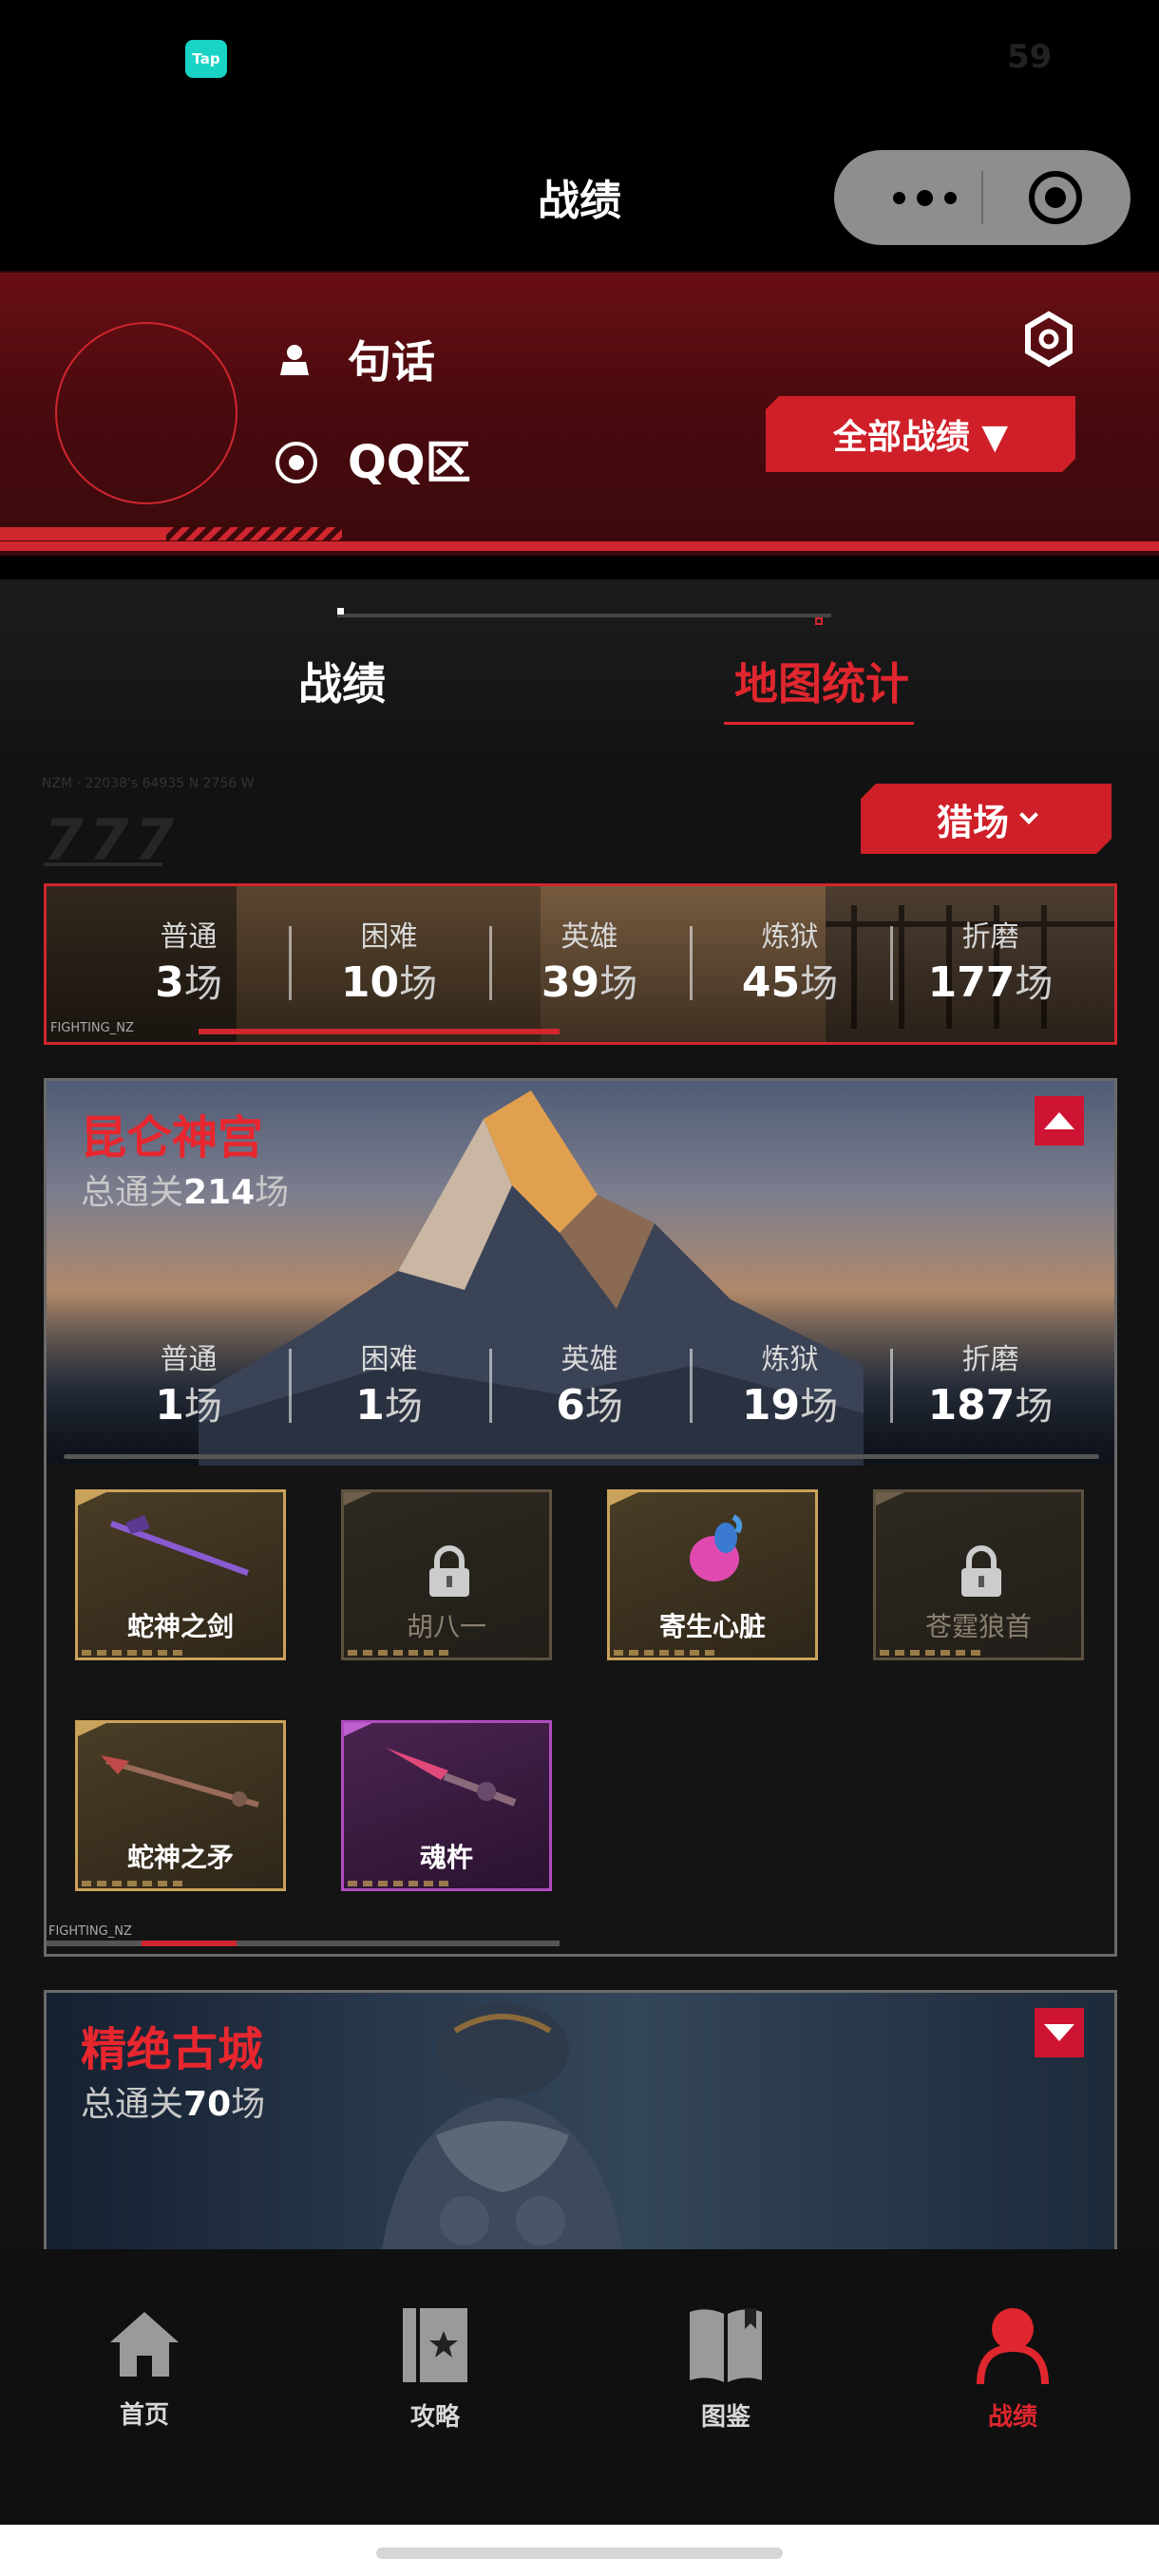  I want to click on item-name: 寄生心脏, so click(712, 1626).